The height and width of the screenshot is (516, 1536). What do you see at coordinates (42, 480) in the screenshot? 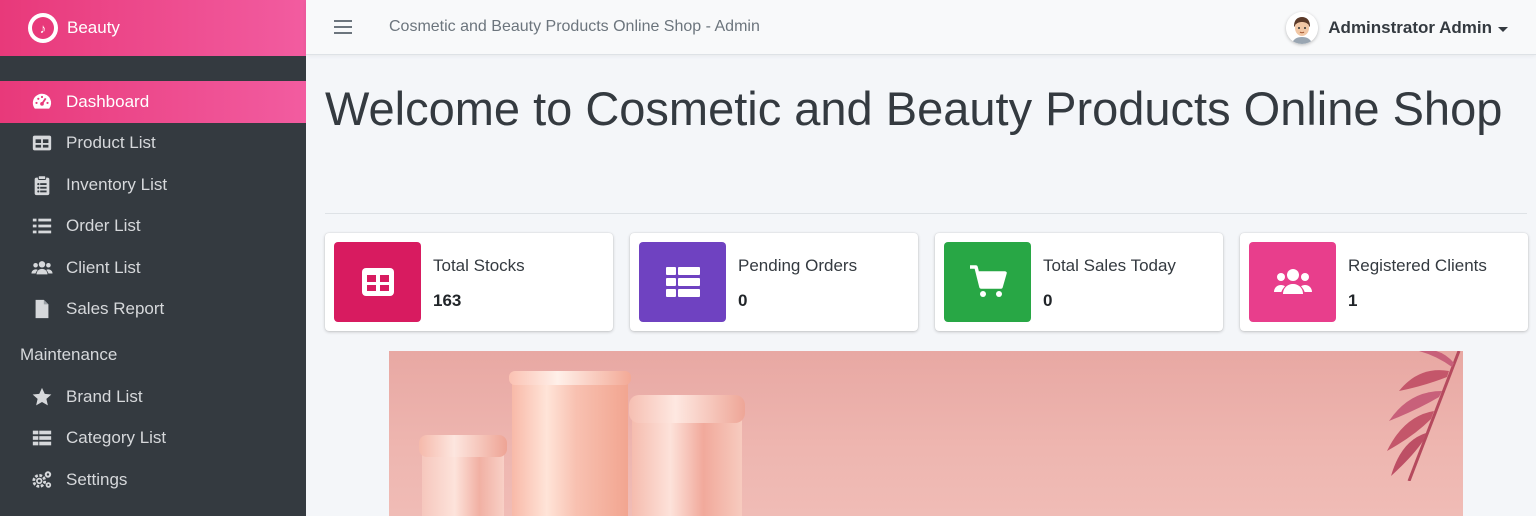
I see `cogs-icon` at bounding box center [42, 480].